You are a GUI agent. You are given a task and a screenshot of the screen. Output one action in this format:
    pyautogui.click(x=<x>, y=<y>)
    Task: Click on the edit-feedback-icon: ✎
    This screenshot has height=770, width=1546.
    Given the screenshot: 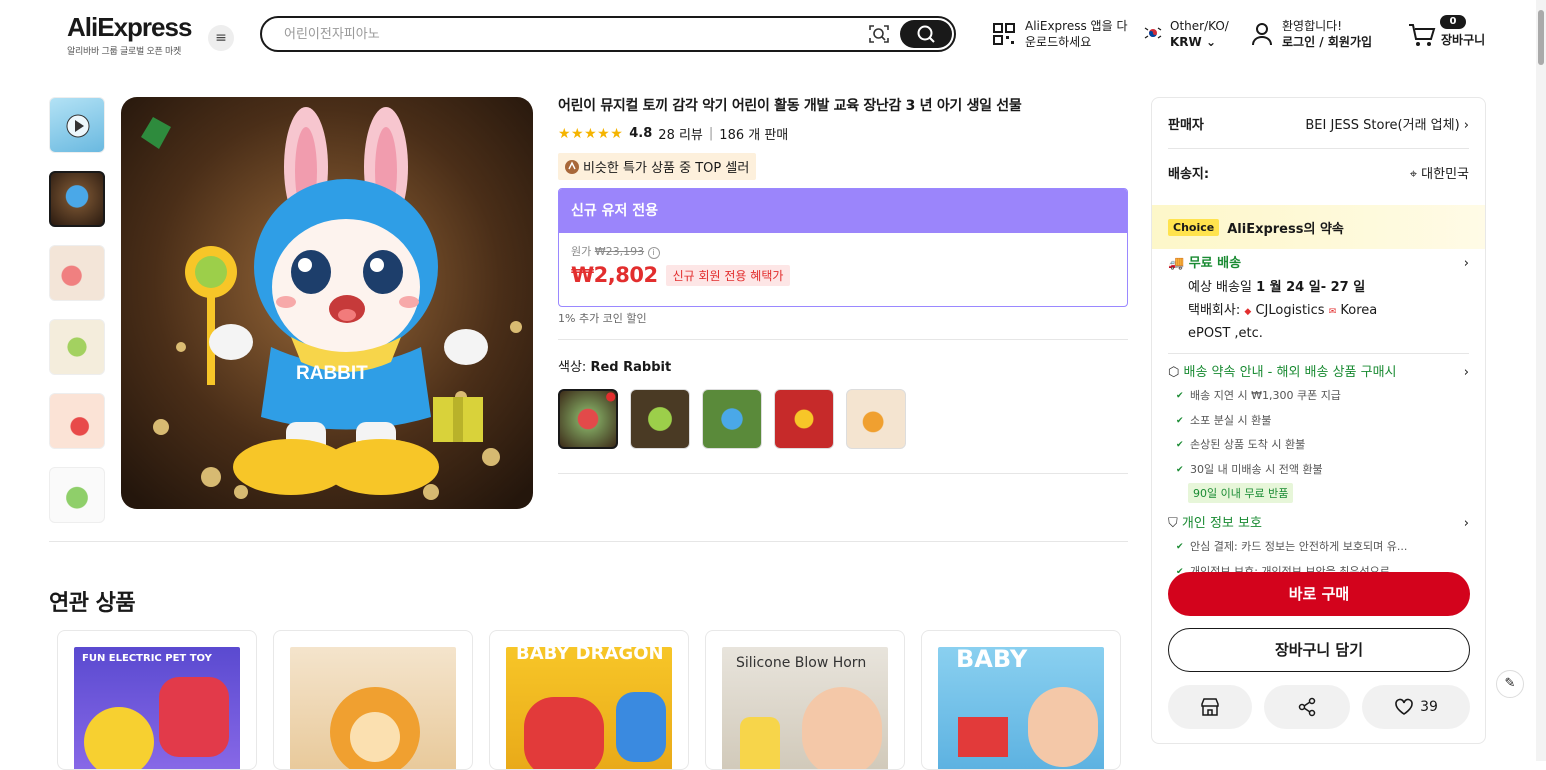 What is the action you would take?
    pyautogui.click(x=1510, y=684)
    